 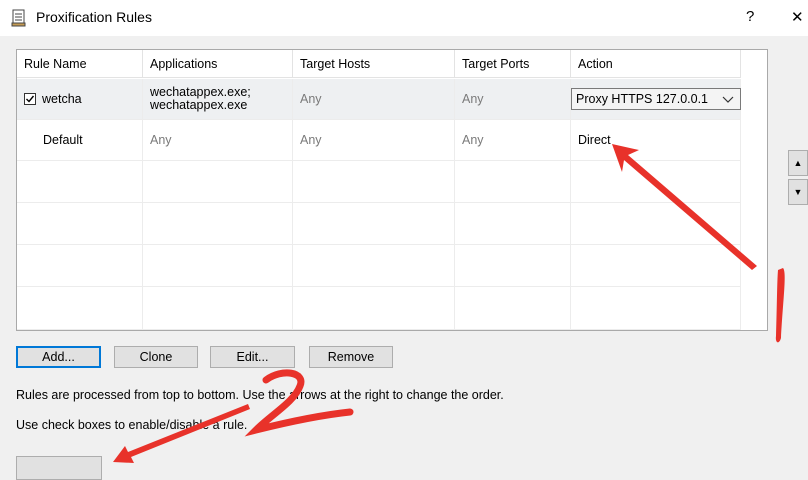 I want to click on applications: Any, so click(x=218, y=140).